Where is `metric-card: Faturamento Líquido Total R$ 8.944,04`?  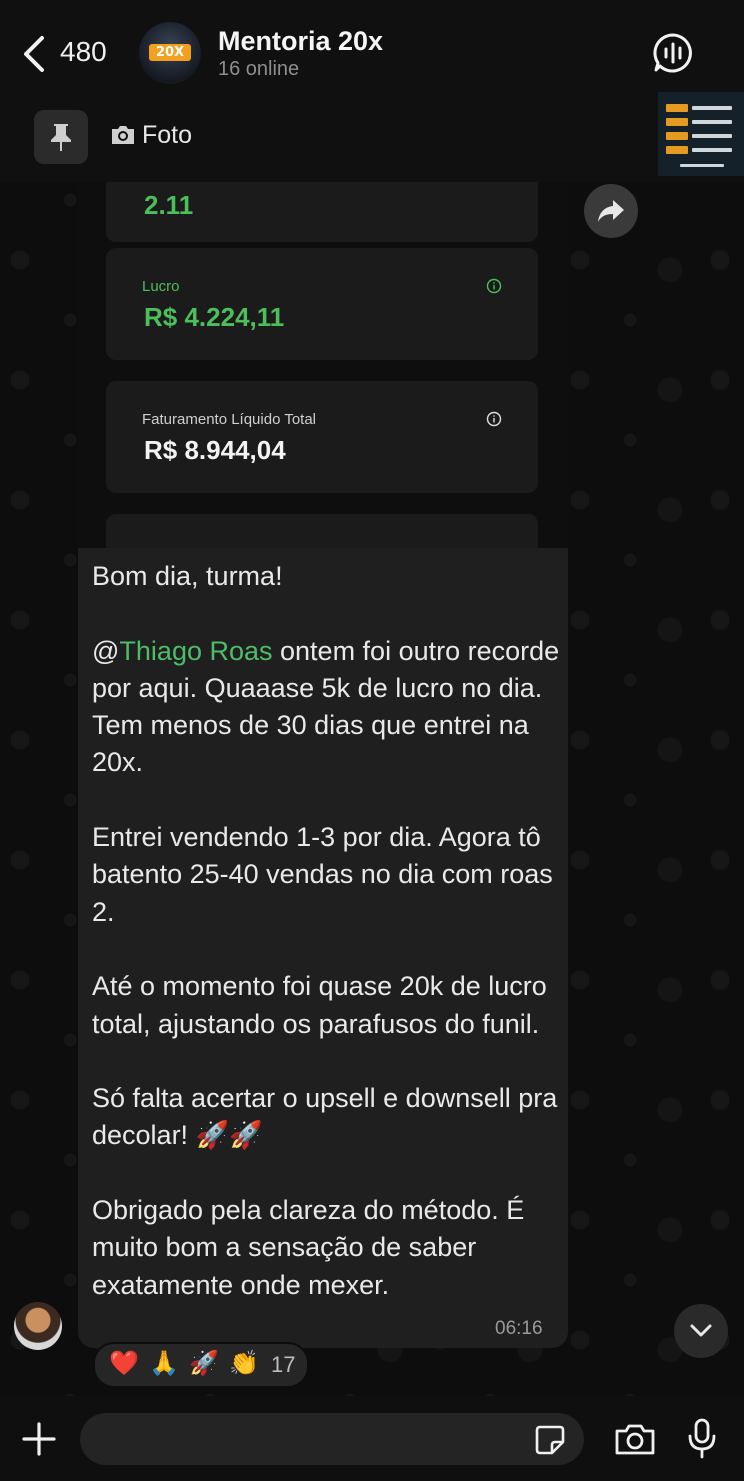 metric-card: Faturamento Líquido Total R$ 8.944,04 is located at coordinates (322, 437).